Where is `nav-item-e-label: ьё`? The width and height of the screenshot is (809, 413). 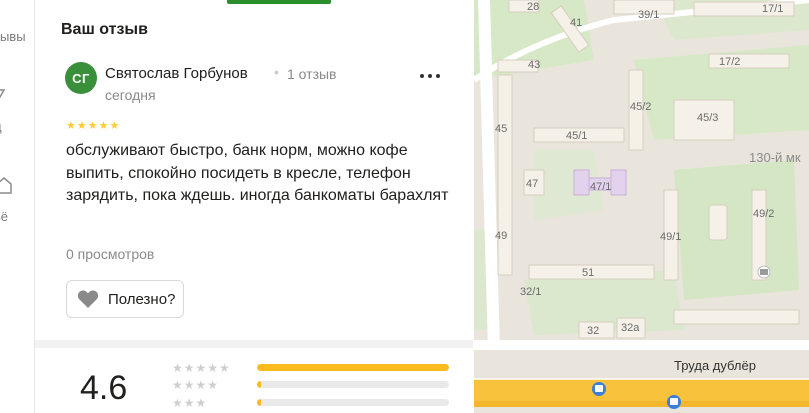
nav-item-e-label: ьё is located at coordinates (4, 216).